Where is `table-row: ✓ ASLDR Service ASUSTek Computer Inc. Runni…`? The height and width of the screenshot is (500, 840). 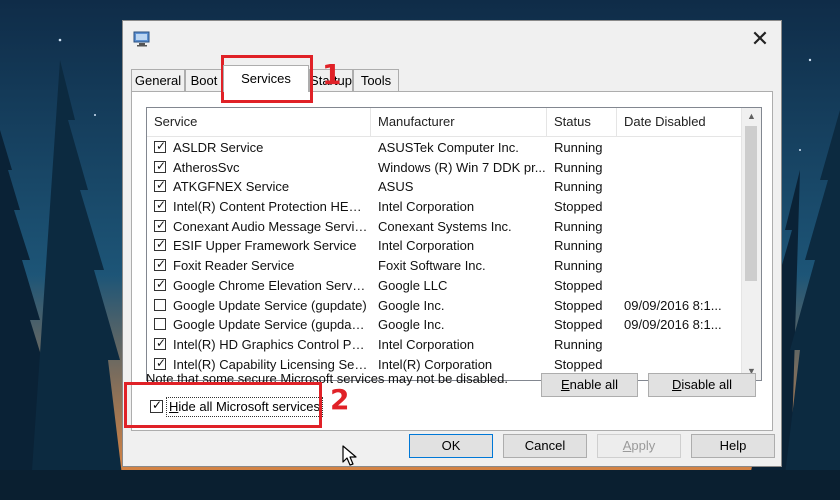 table-row: ✓ ASLDR Service ASUSTek Computer Inc. Runni… is located at coordinates (445, 148).